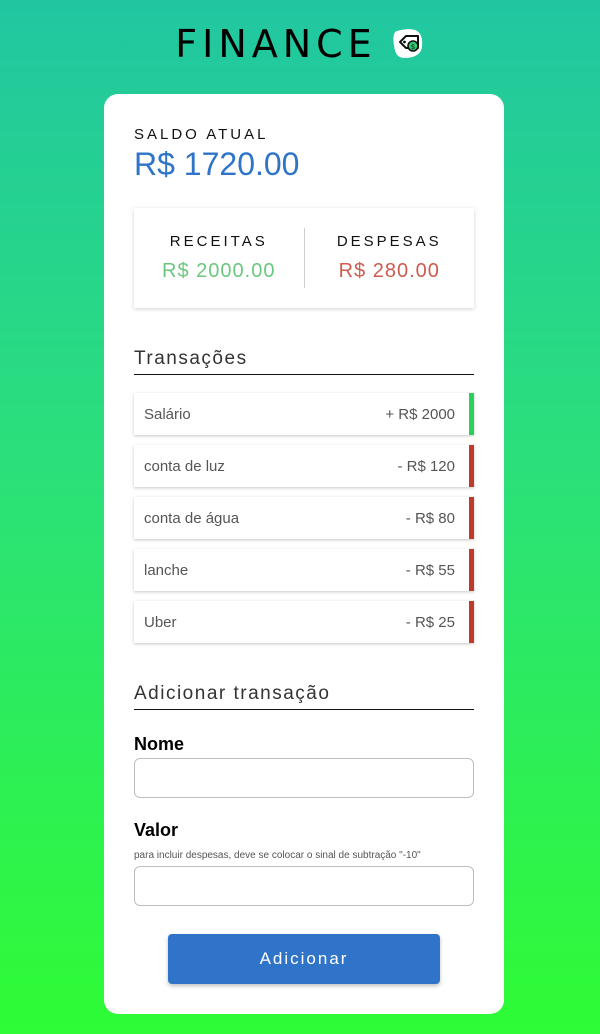  I want to click on transaction-item: Salário + R$ 2000, so click(304, 414).